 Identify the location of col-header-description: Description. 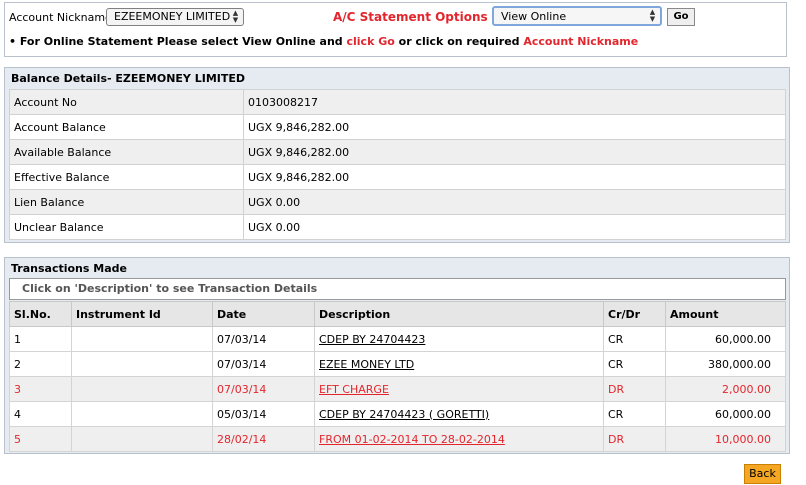
(459, 314).